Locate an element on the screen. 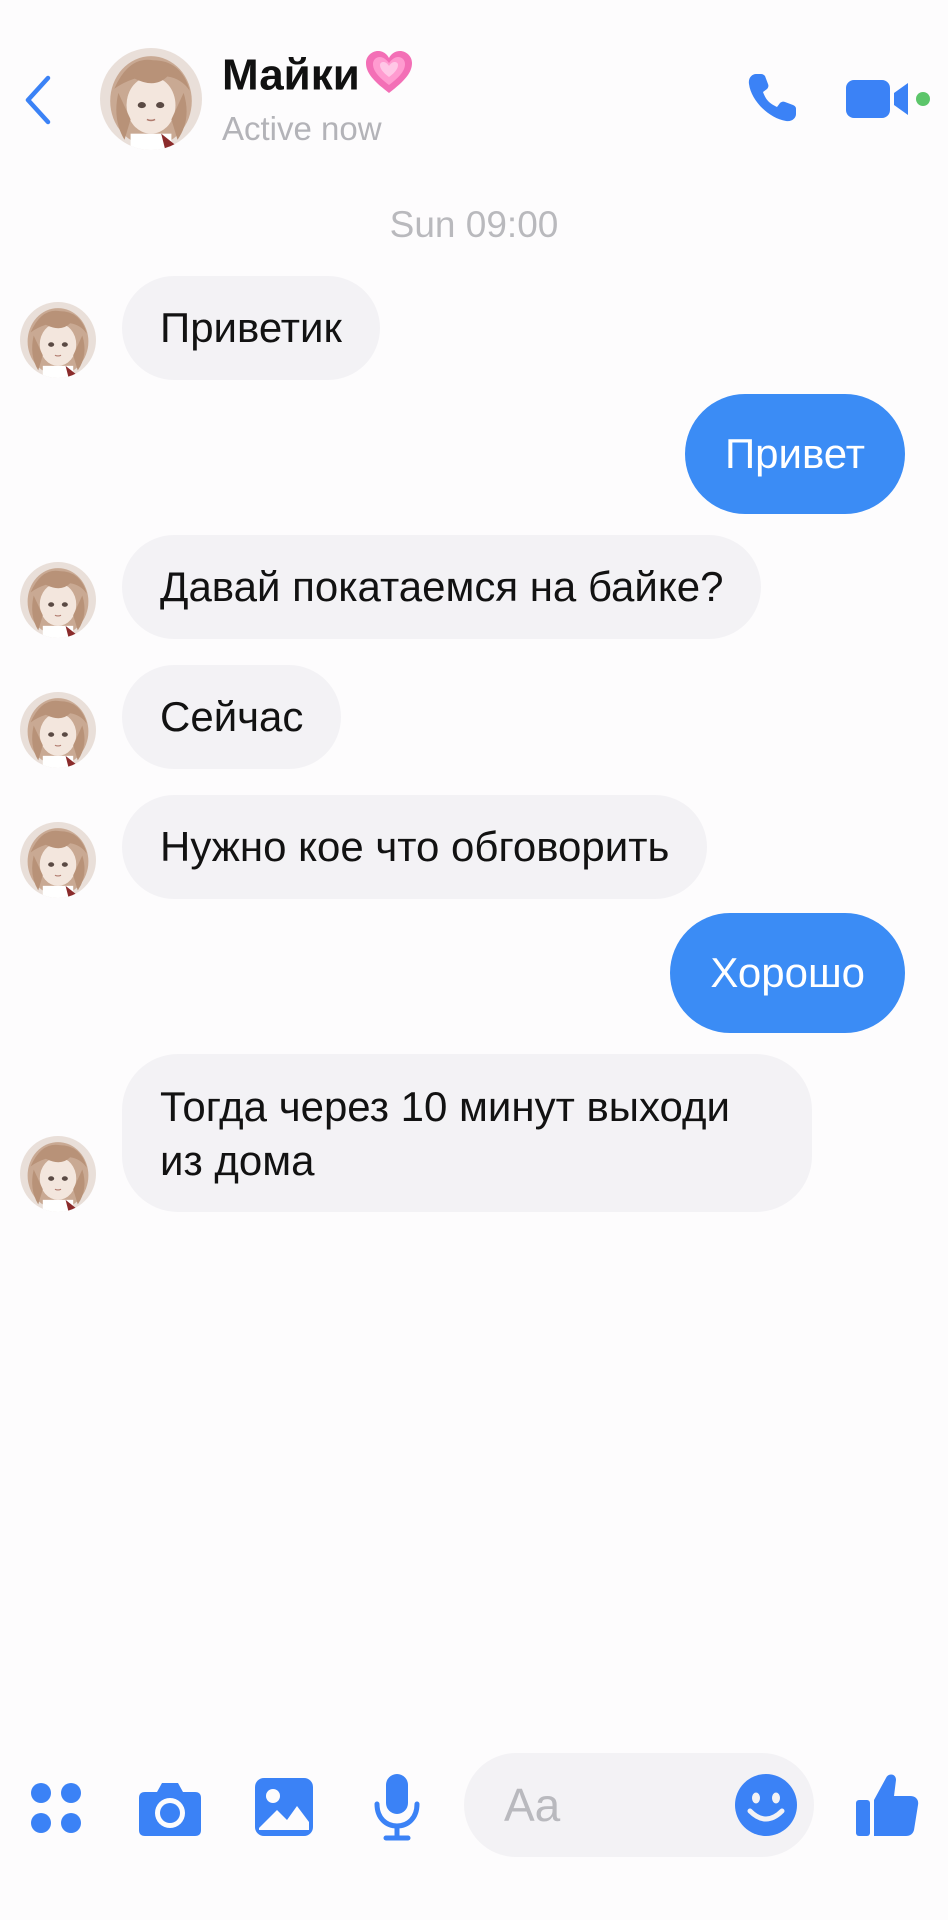  camera-icon is located at coordinates (170, 1809).